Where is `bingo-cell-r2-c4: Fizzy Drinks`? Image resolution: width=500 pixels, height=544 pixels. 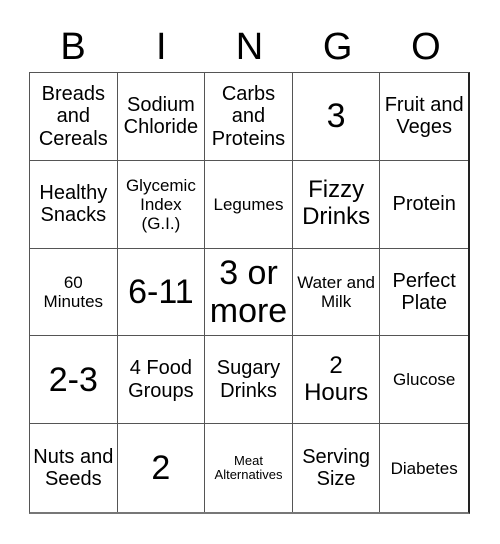 bingo-cell-r2-c4: Fizzy Drinks is located at coordinates (336, 204).